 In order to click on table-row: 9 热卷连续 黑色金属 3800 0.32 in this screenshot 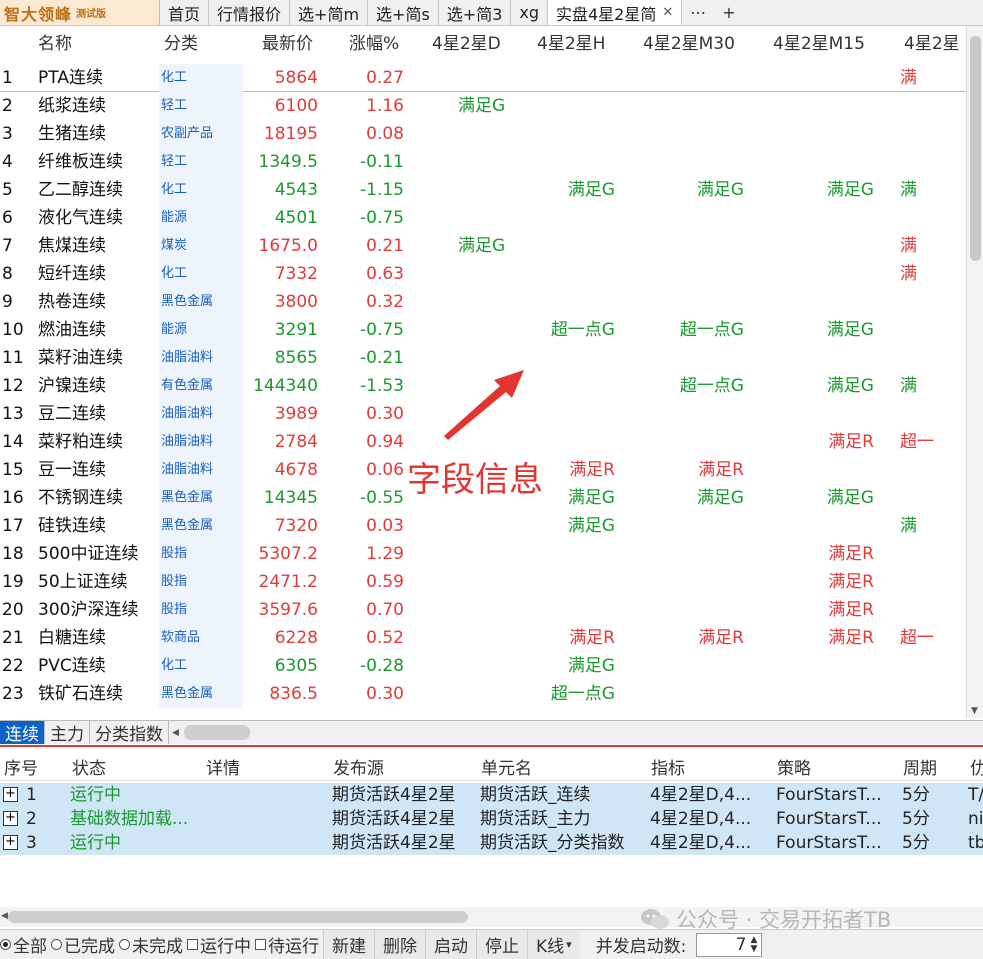, I will do `click(483, 302)`.